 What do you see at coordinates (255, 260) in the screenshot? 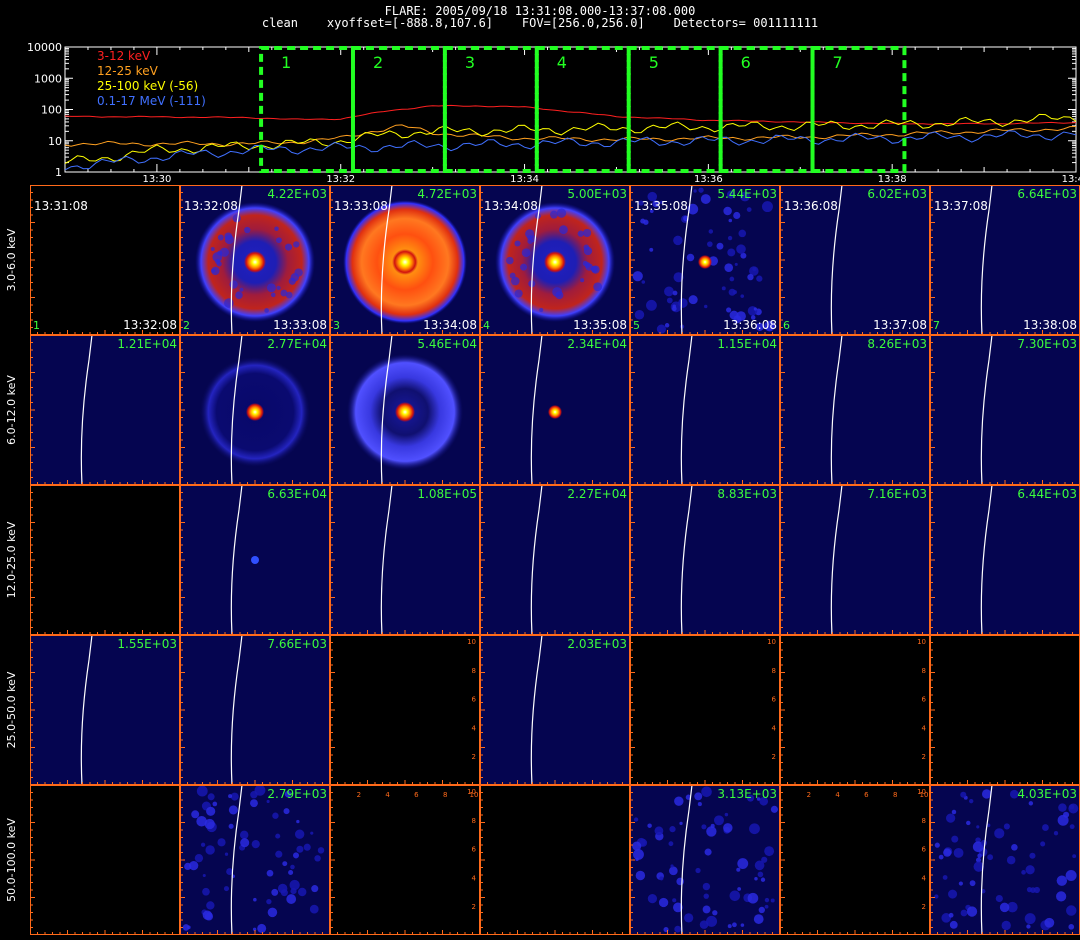
I see `image-panel: 4.22E+03 13:32:08 13:33:08 2` at bounding box center [255, 260].